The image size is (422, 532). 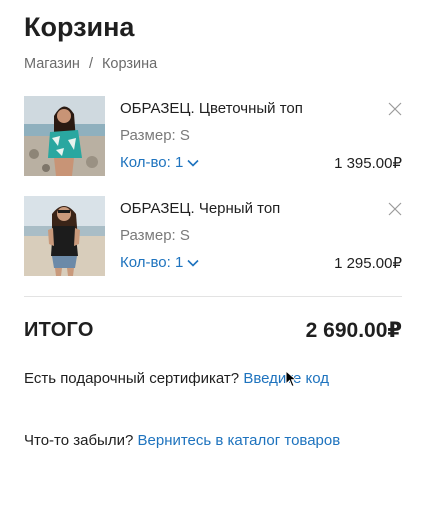 What do you see at coordinates (132, 378) in the screenshot?
I see `gift-question: Есть подарочный сертификат?` at bounding box center [132, 378].